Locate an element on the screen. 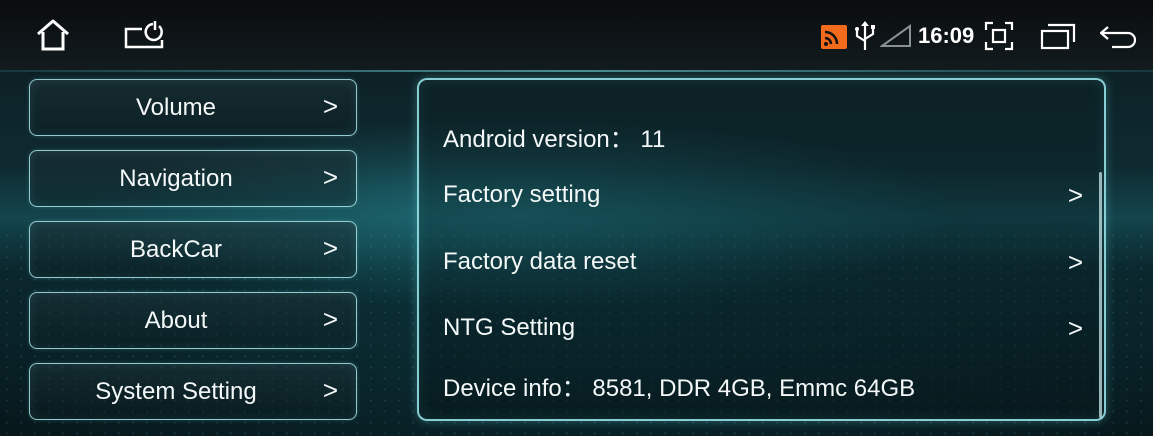  factory-setting-label: Factory setting is located at coordinates (522, 194).